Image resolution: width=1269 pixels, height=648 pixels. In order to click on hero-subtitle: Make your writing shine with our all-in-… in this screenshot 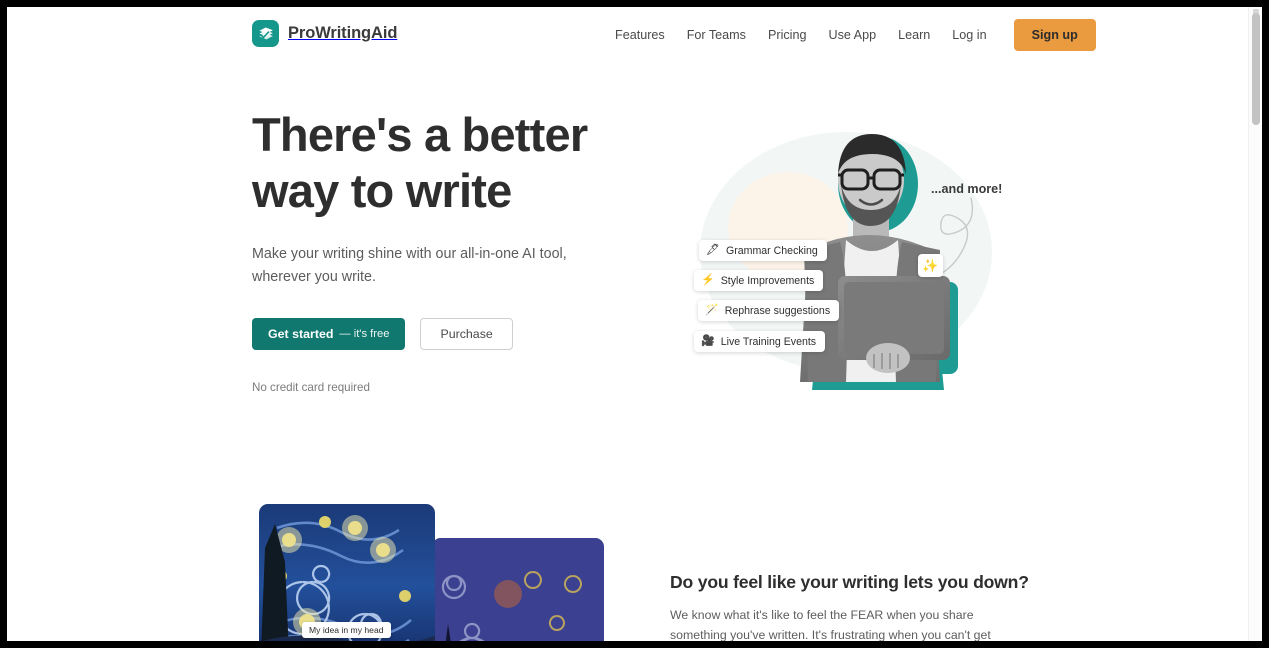, I will do `click(409, 265)`.